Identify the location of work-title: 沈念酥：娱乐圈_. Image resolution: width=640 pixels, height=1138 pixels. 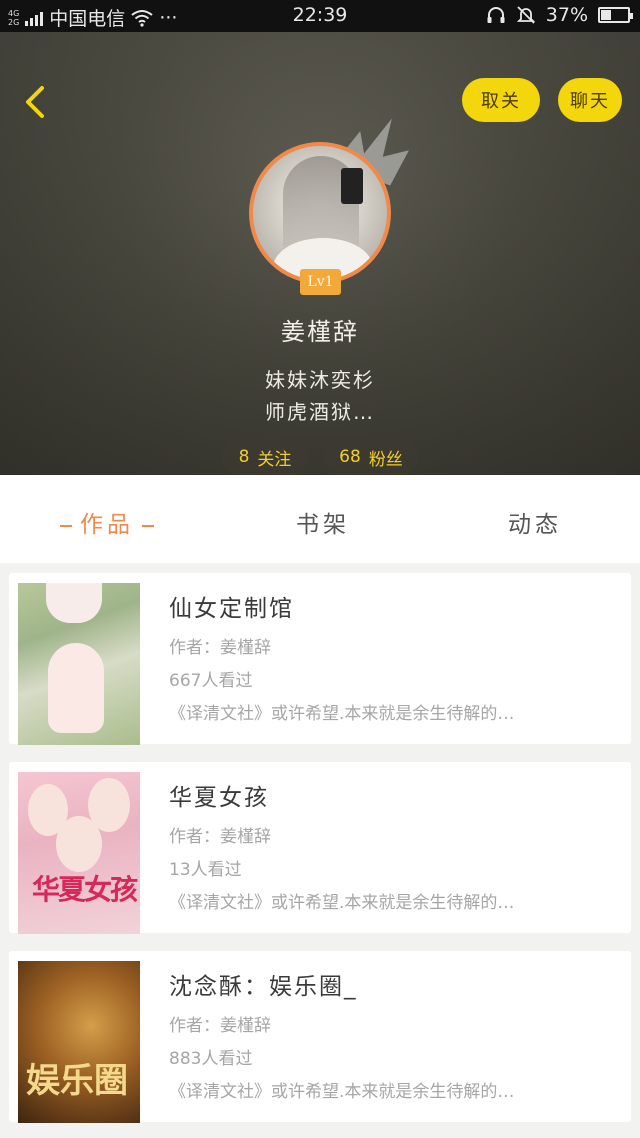
(263, 987).